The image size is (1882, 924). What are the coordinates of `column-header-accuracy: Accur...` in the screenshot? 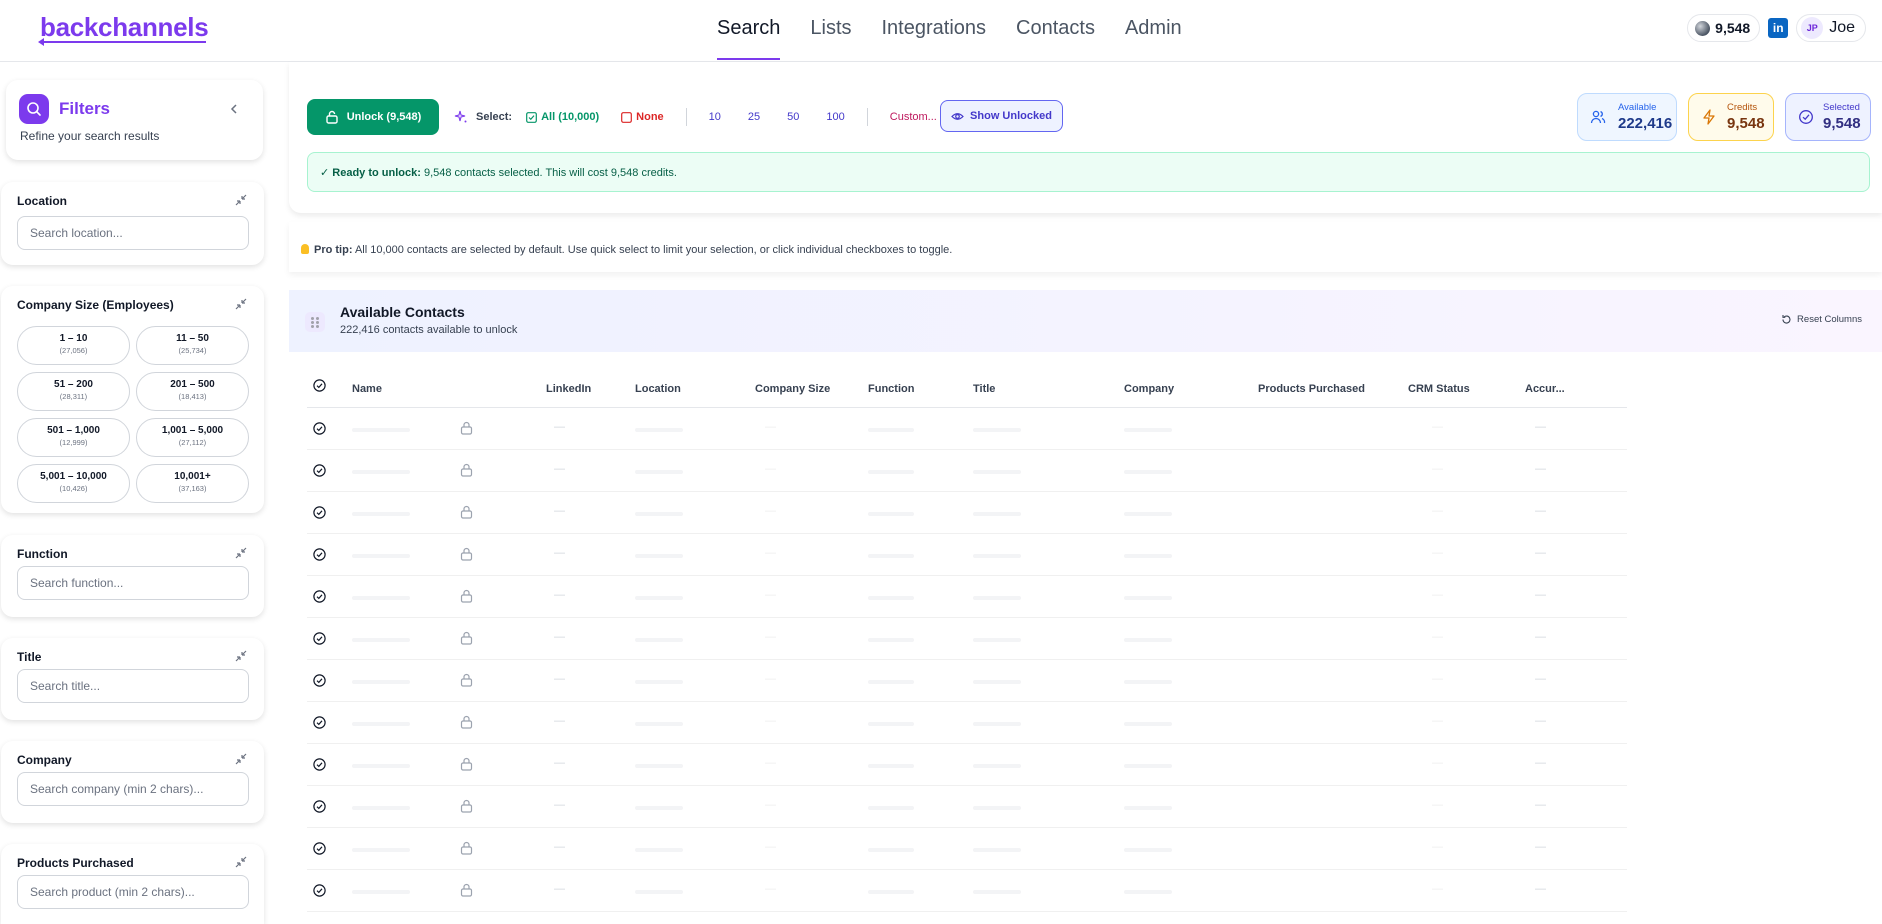 It's located at (1545, 389).